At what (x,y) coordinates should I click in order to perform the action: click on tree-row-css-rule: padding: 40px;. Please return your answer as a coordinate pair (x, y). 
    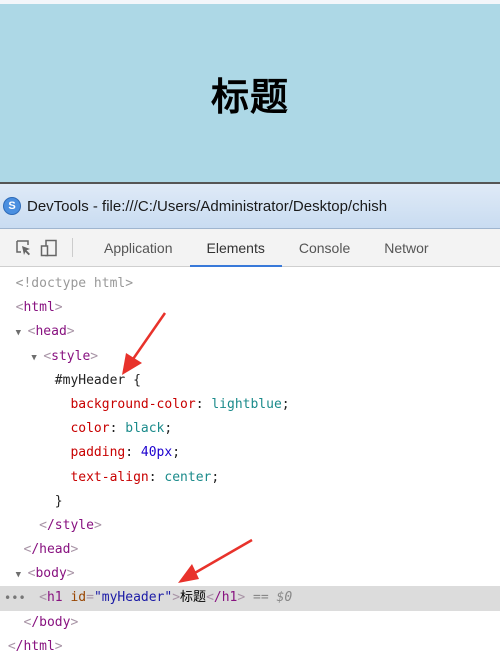
    Looking at the image, I should click on (250, 453).